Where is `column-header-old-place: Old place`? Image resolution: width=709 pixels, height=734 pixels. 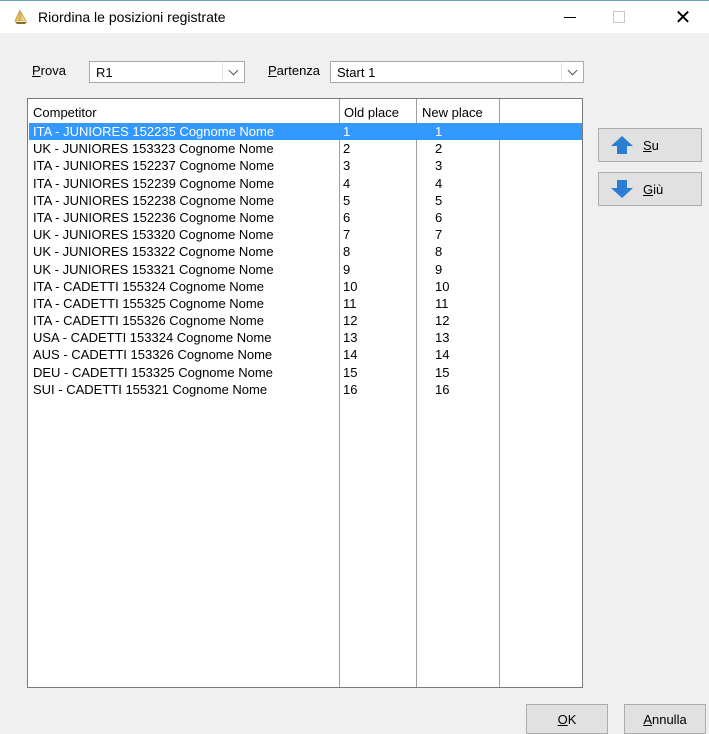
column-header-old-place: Old place is located at coordinates (371, 112).